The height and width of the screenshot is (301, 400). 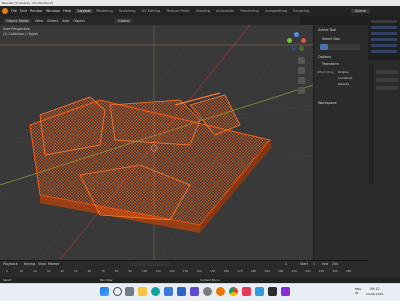 What do you see at coordinates (327, 30) in the screenshot?
I see `active-tool-heading: Active Tool` at bounding box center [327, 30].